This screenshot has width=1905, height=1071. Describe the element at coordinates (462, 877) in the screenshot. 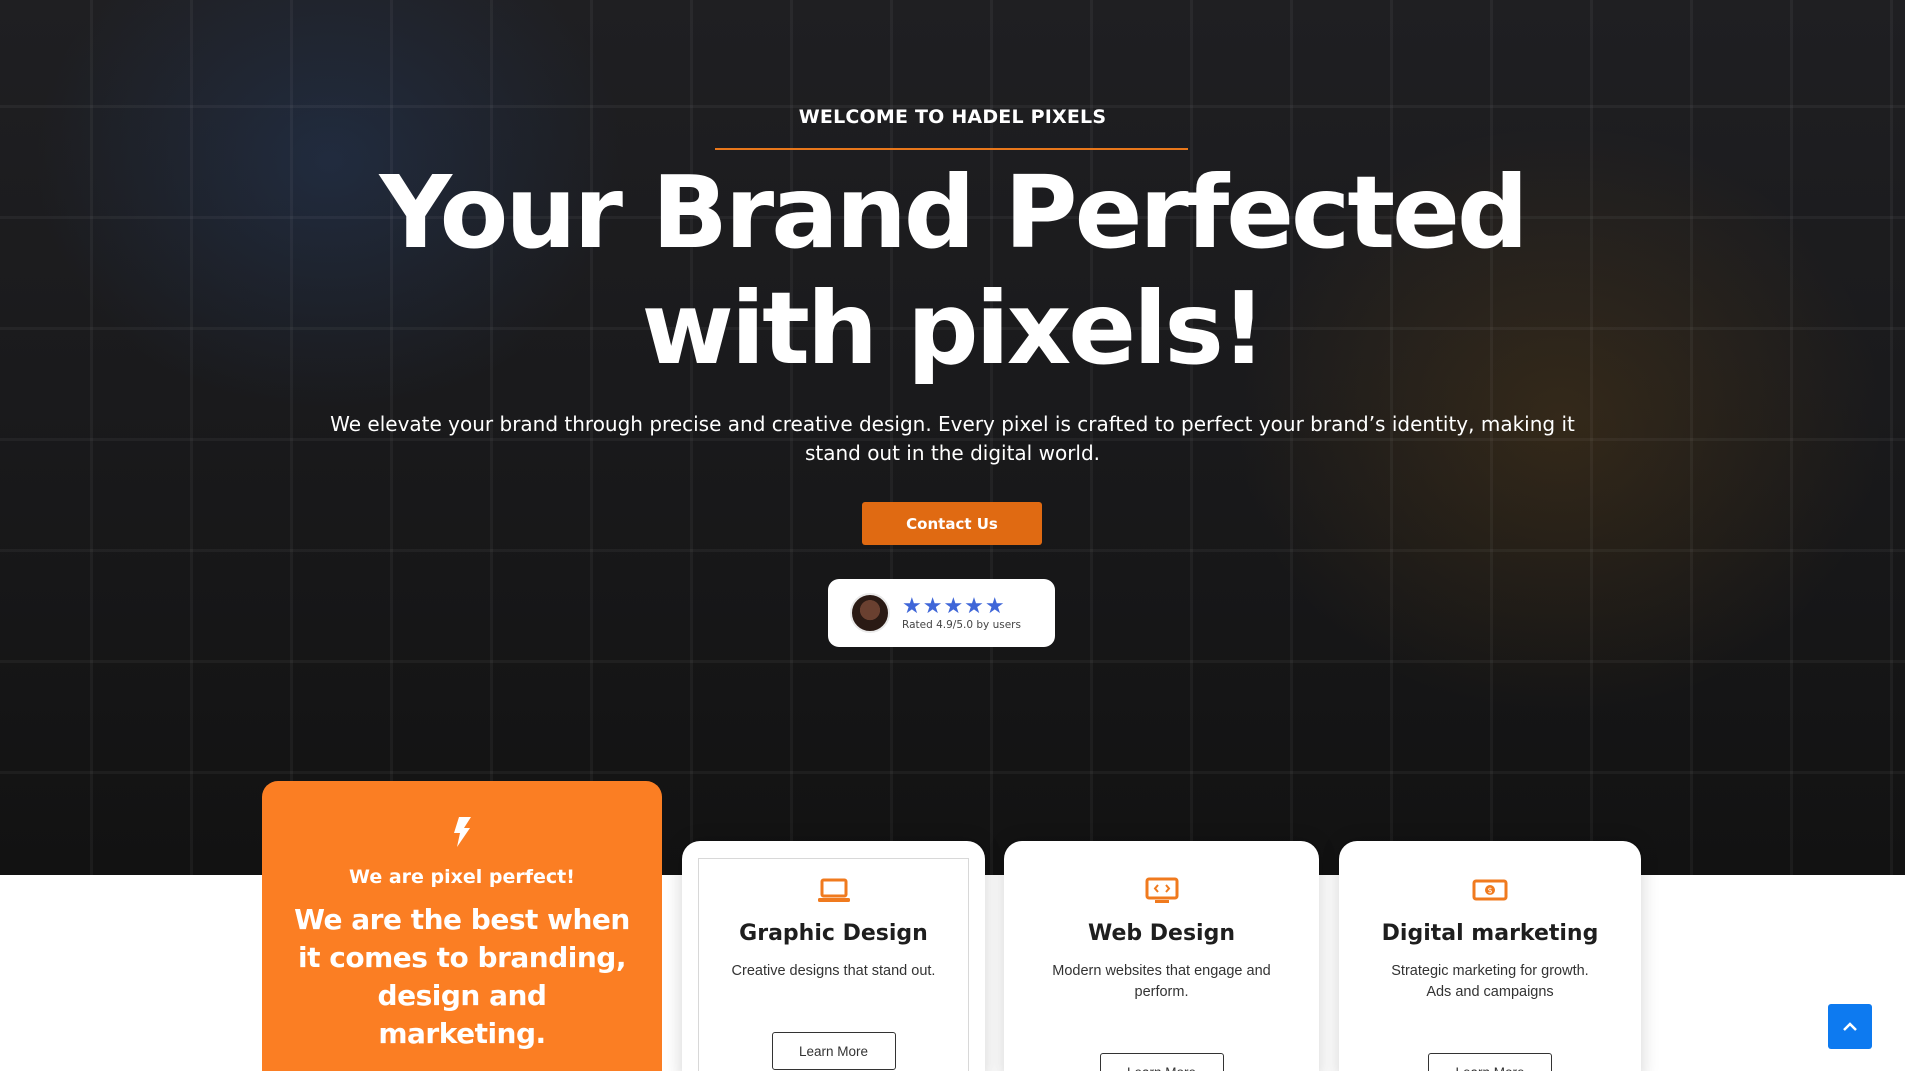

I see `highlight-subtitle: We are pixel perfect!` at that location.